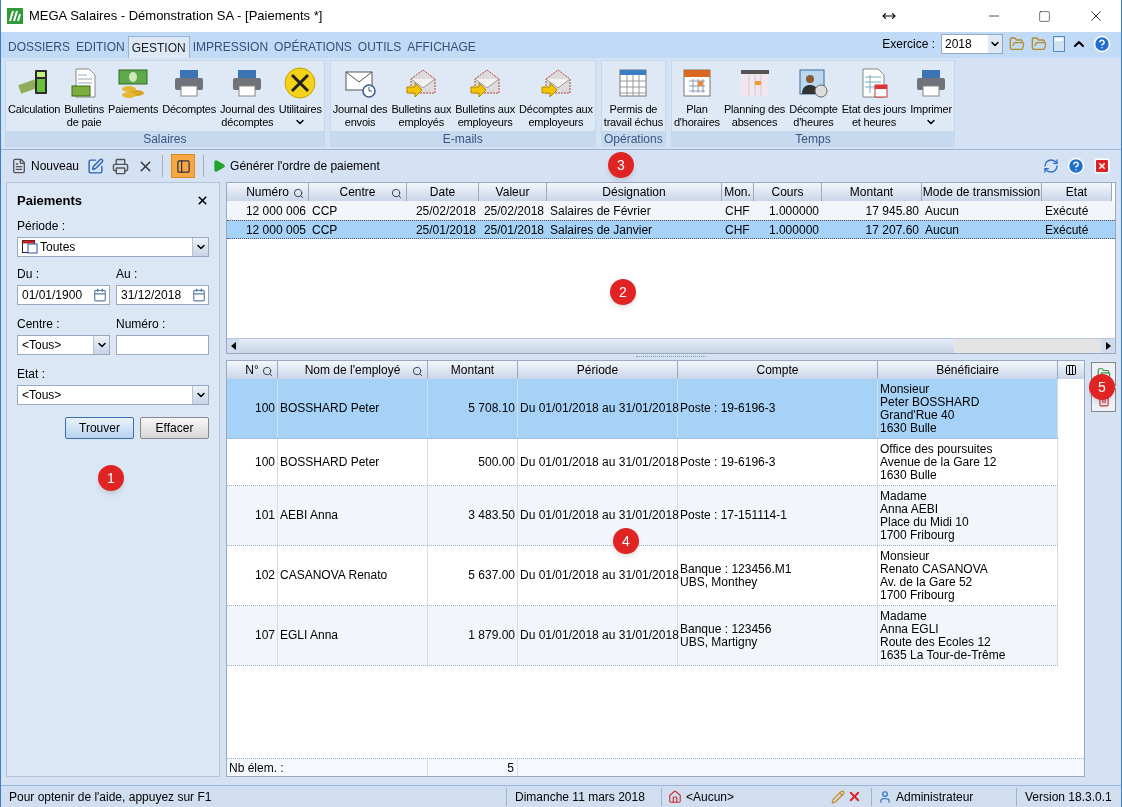 Image resolution: width=1122 pixels, height=807 pixels. Describe the element at coordinates (778, 635) in the screenshot. I see `table-cell: Banque : 123456 UBS, Martigny` at that location.